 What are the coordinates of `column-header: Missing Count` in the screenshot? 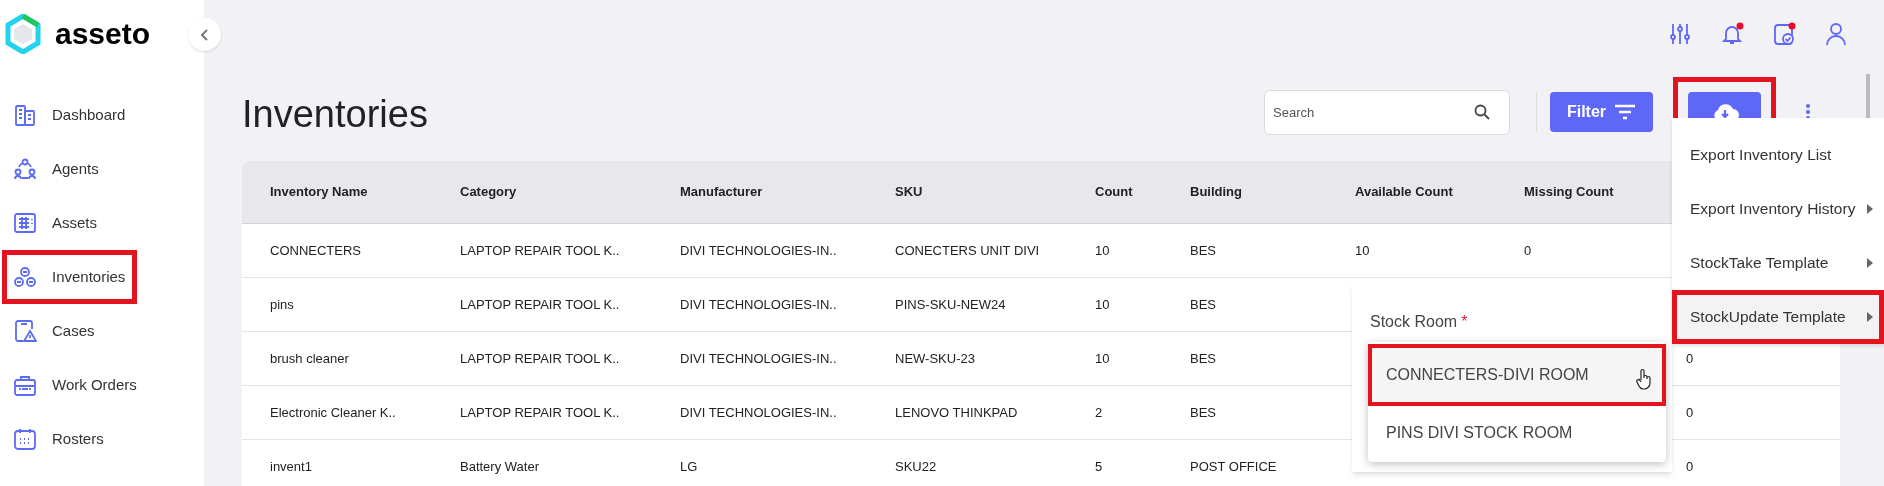 It's located at (1569, 192).